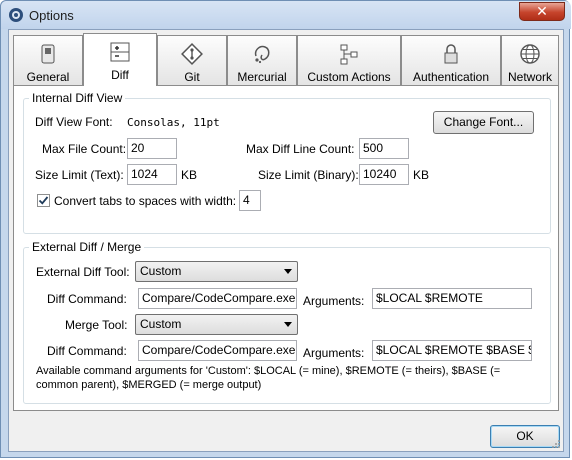 The image size is (572, 460). I want to click on custom-actions-icon, so click(349, 54).